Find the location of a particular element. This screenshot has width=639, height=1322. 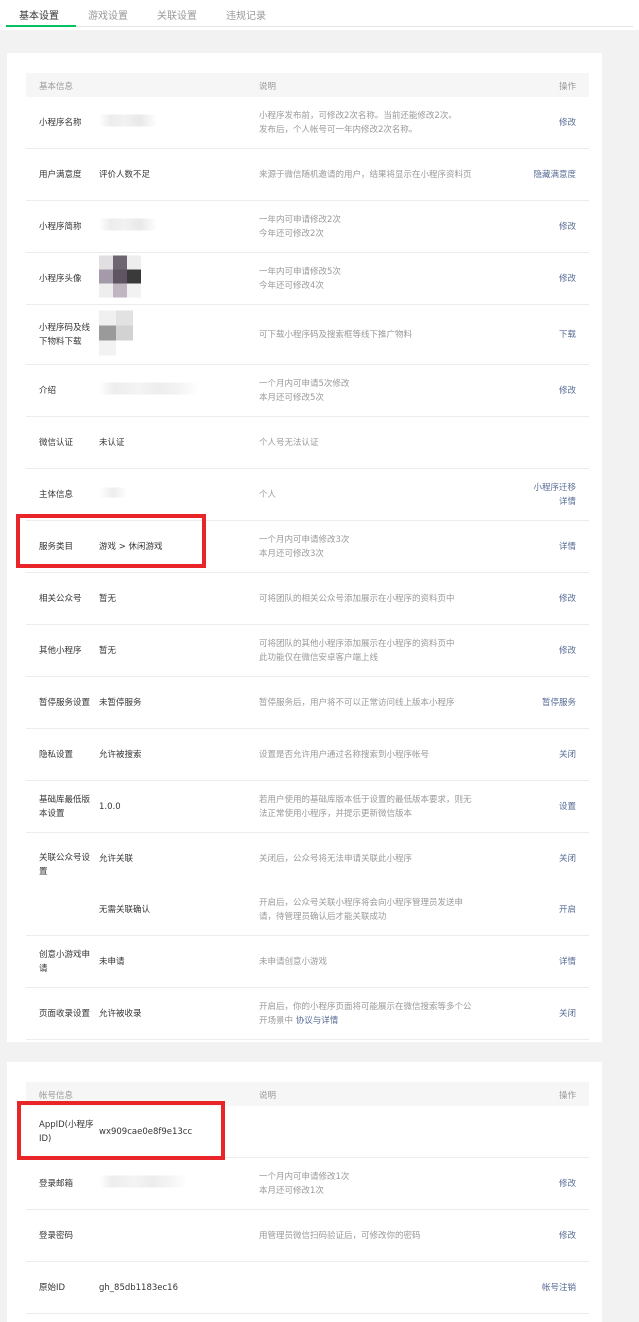

migrate-mini-program-link: 小程序迁移 is located at coordinates (554, 488).